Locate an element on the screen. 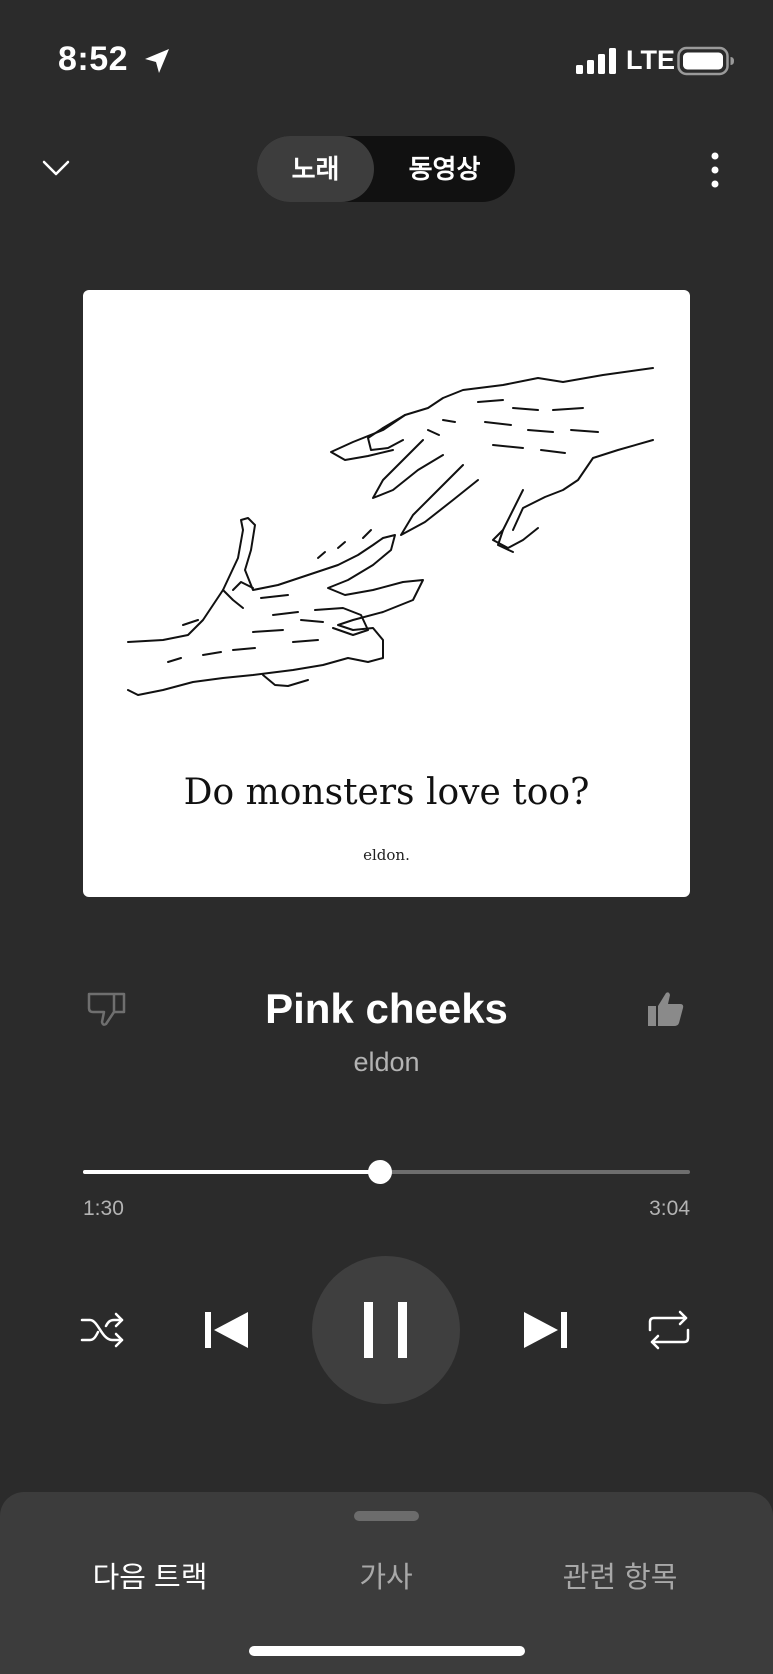  album-art-title: Do monsters love too? is located at coordinates (386, 792).